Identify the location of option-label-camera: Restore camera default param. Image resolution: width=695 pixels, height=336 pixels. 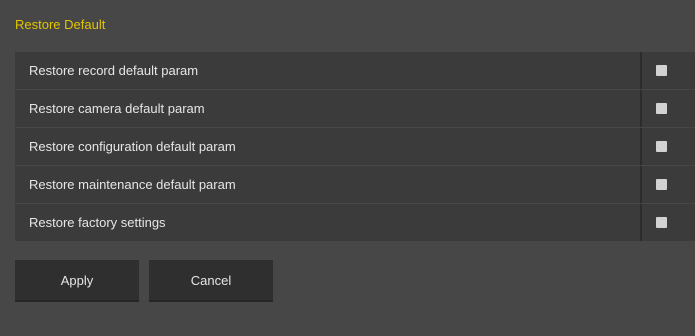
(117, 108).